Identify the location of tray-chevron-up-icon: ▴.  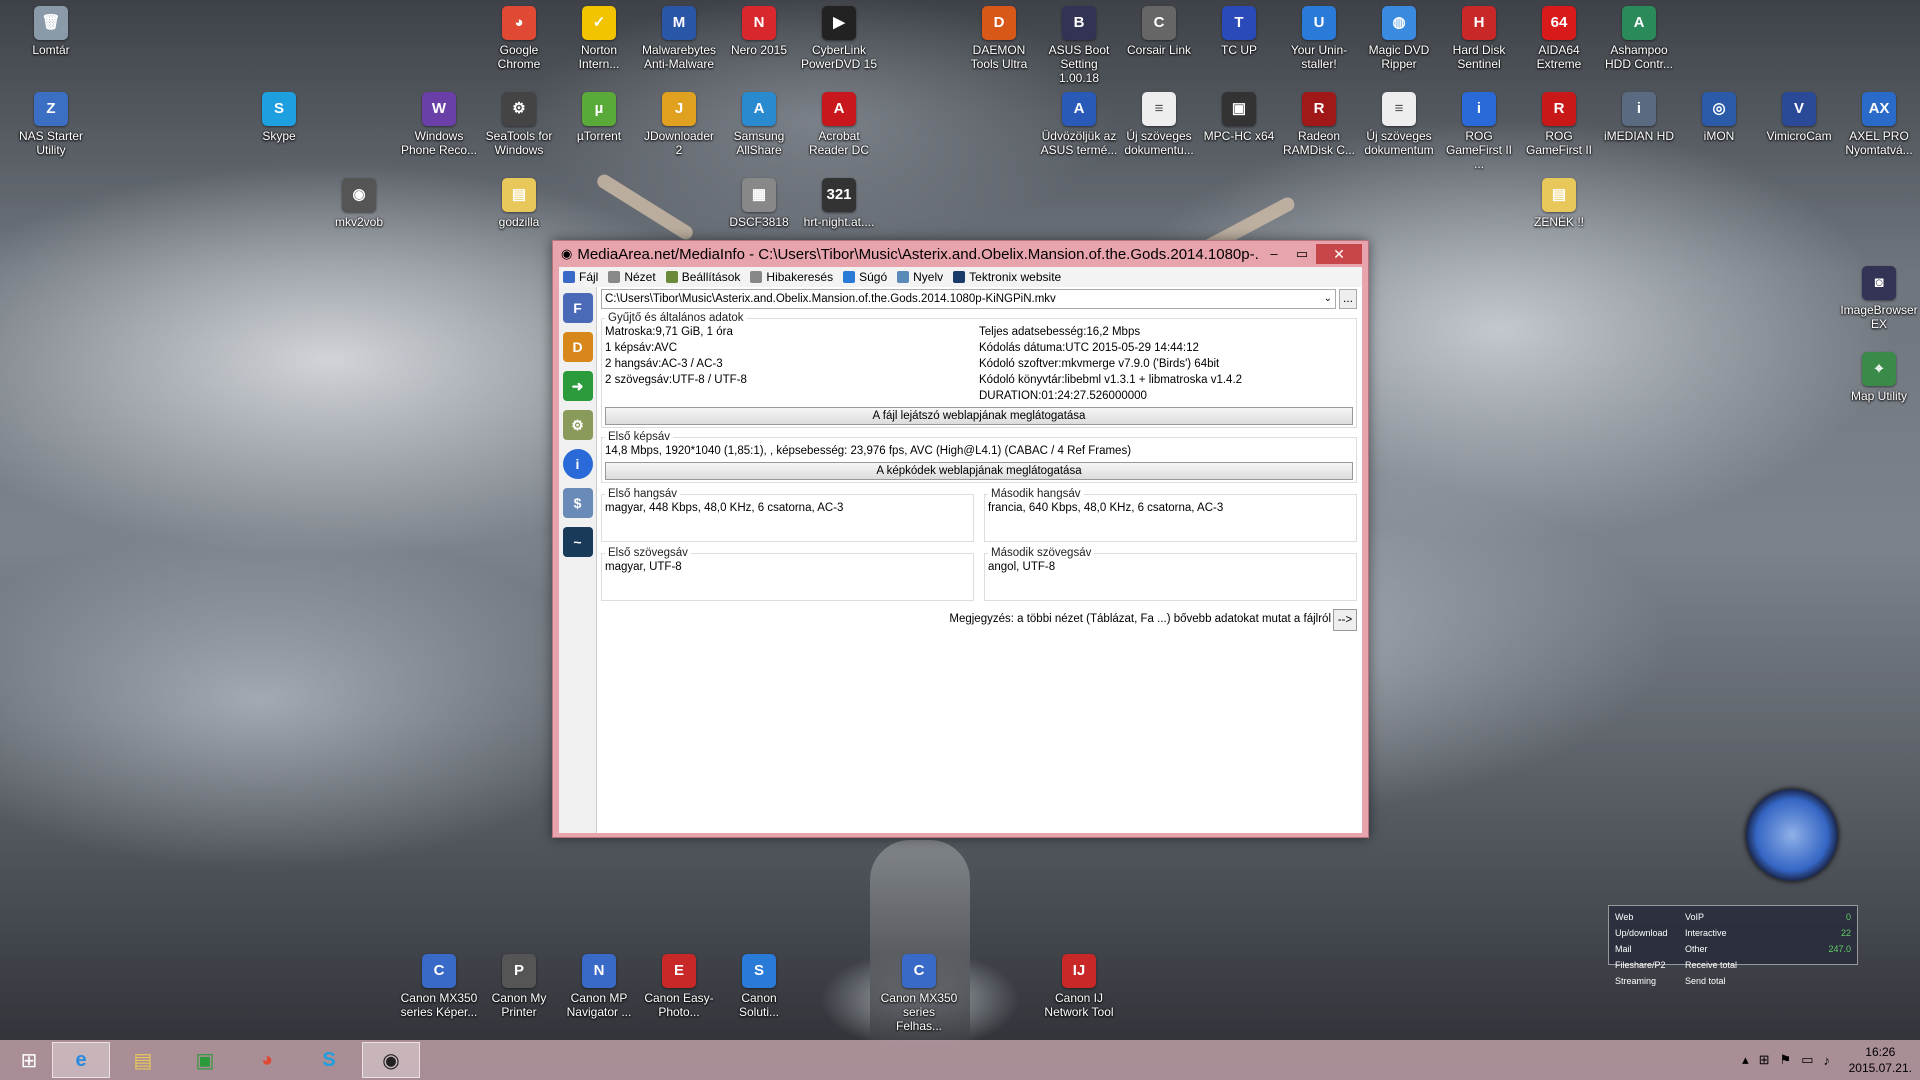
(1745, 1060).